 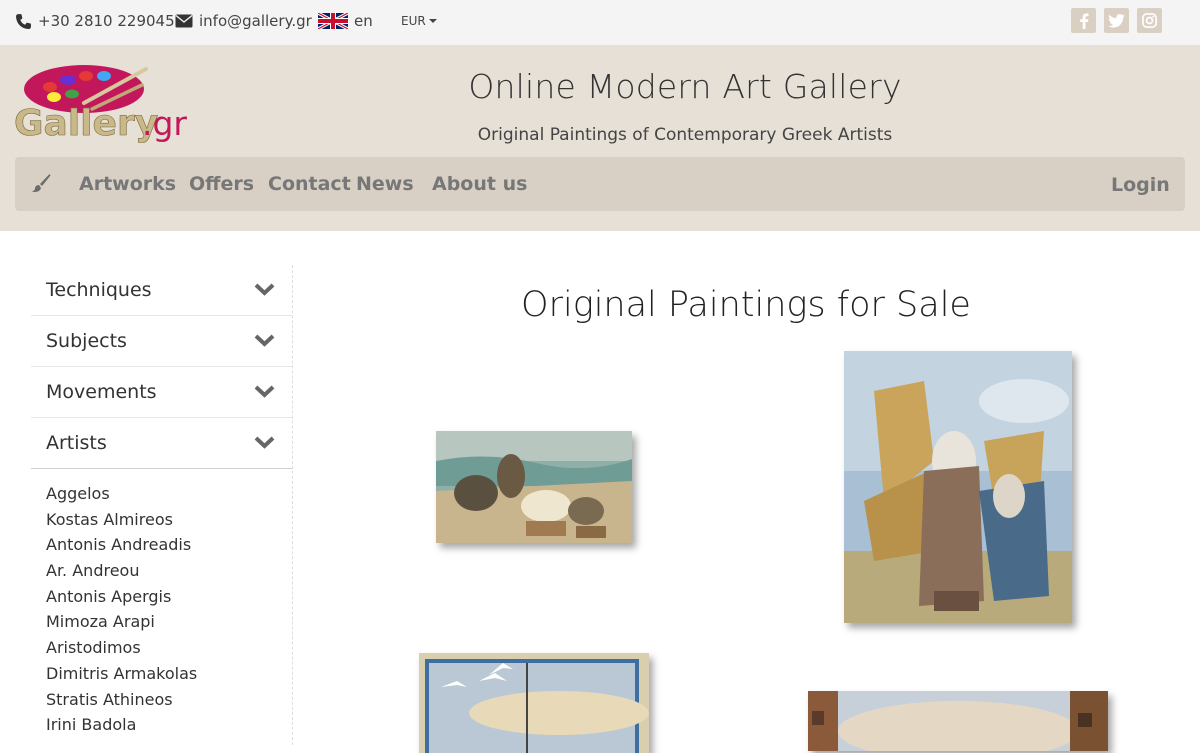 I want to click on email-address: info@gallery.gr, so click(x=255, y=21).